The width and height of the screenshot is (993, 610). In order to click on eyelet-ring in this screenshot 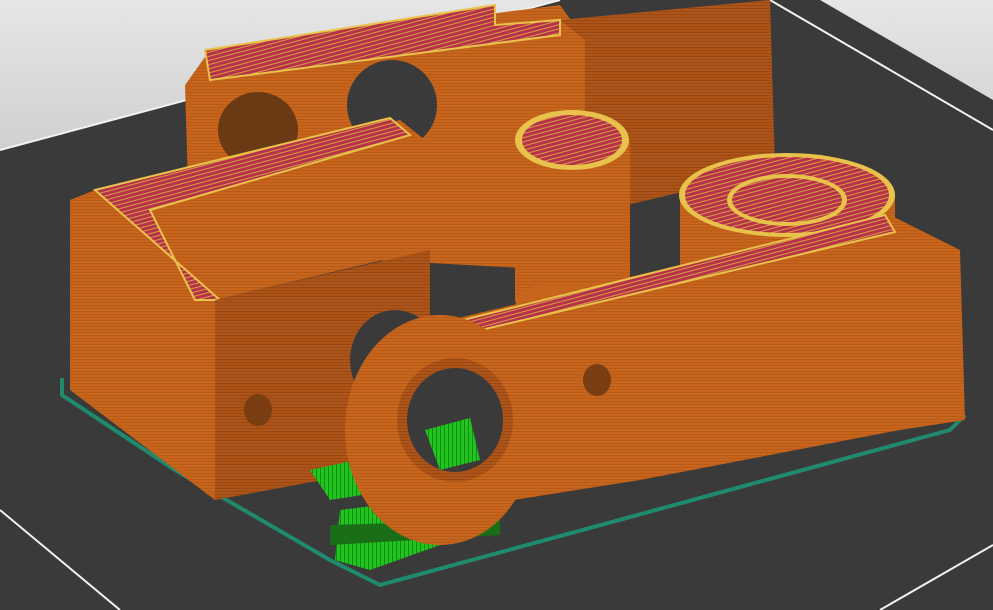, I will do `click(440, 430)`.